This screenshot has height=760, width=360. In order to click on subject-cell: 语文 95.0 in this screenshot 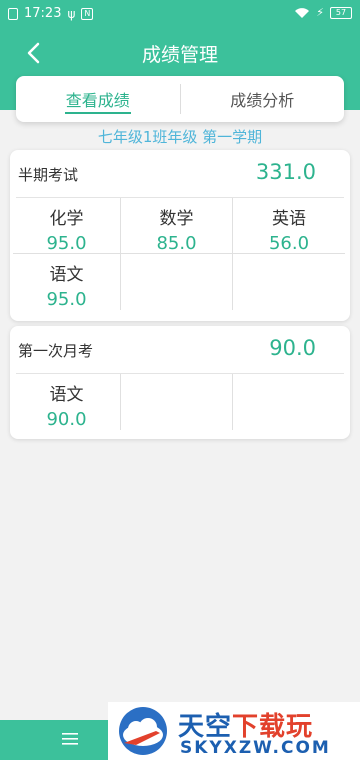, I will do `click(67, 282)`.